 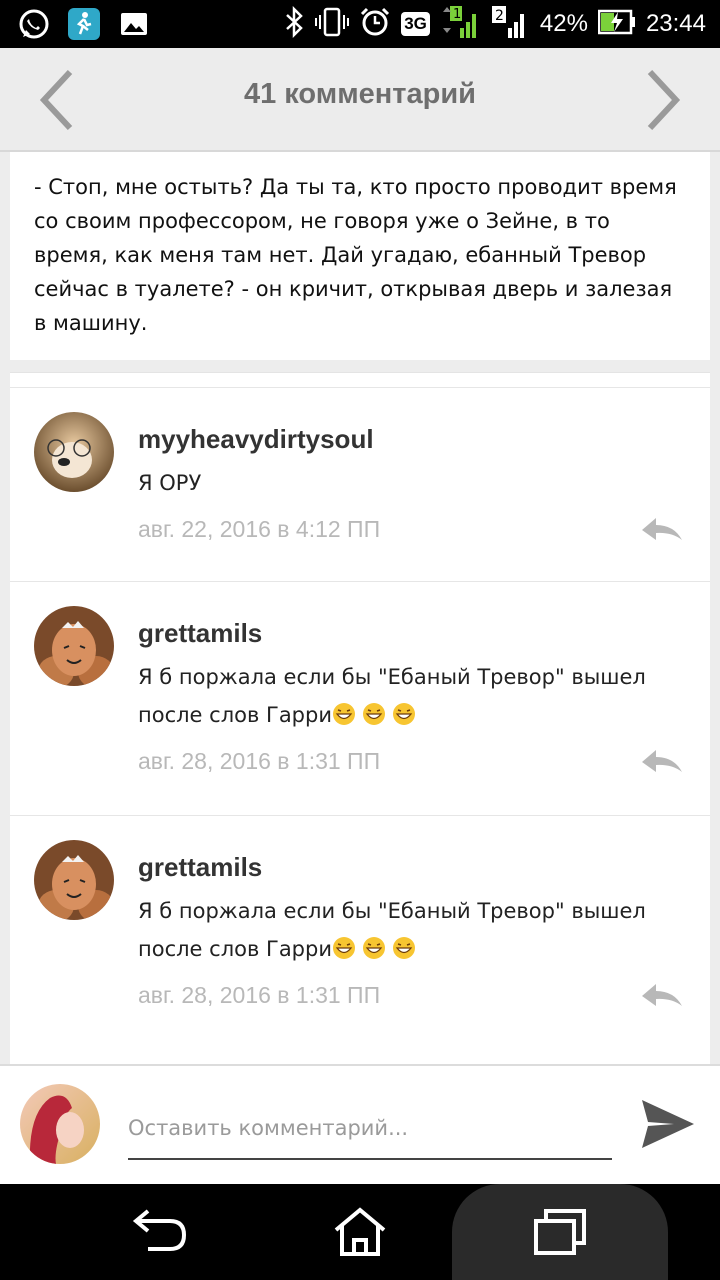 I want to click on bluetooth-icon, so click(x=294, y=24).